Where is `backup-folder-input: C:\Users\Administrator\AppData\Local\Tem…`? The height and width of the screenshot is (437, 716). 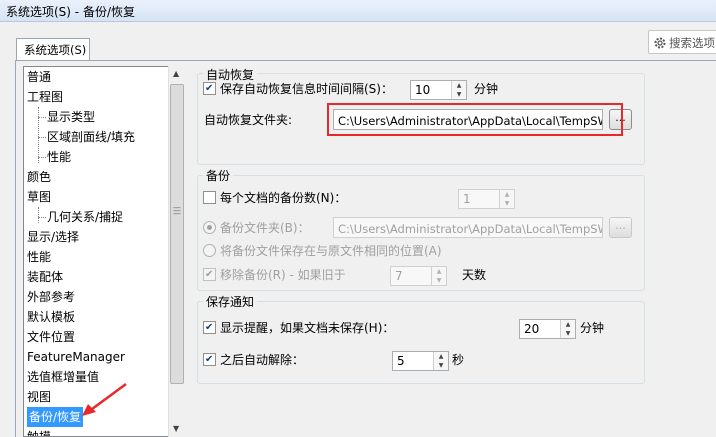
backup-folder-input: C:\Users\Administrator\AppData\Local\Tem… is located at coordinates (468, 227).